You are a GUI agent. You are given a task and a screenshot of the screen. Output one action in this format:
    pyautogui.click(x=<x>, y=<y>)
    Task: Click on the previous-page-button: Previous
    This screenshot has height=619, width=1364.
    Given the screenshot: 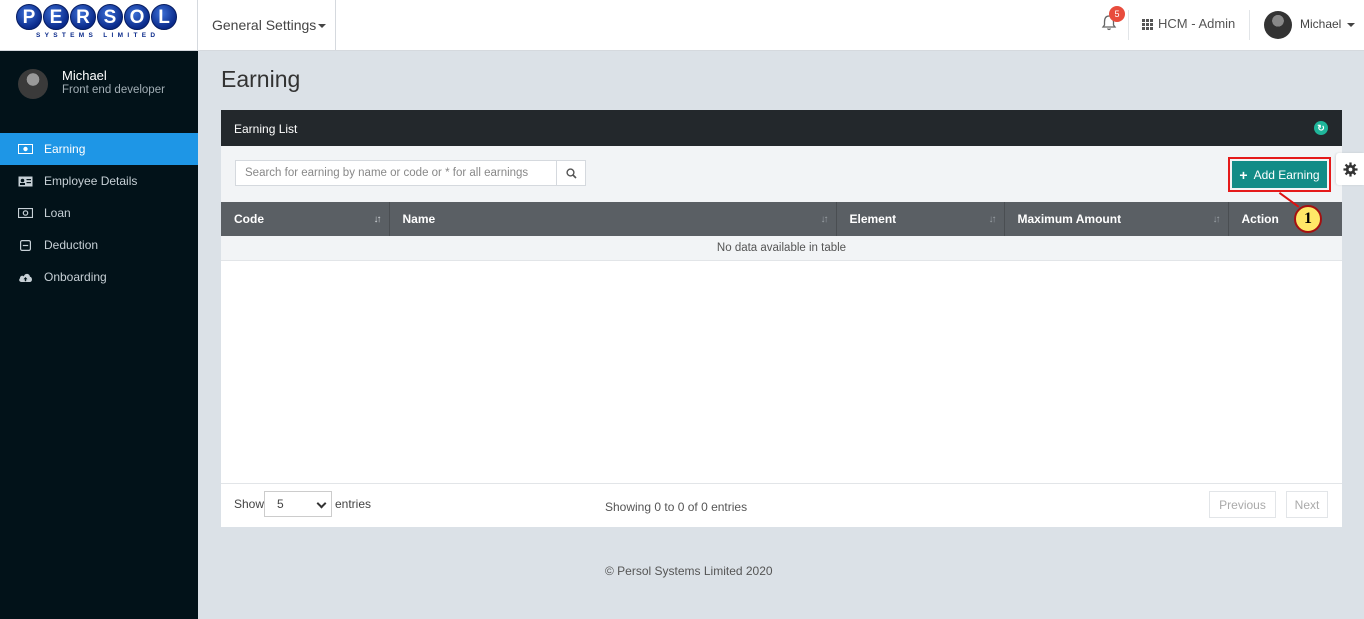 What is the action you would take?
    pyautogui.click(x=1242, y=504)
    